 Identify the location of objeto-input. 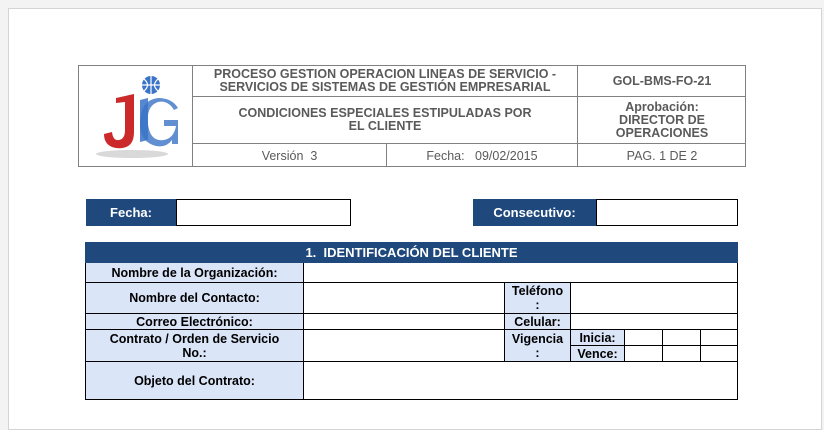
(520, 380).